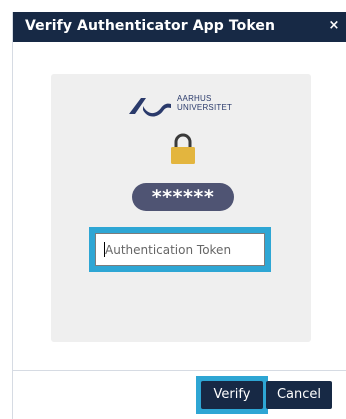 The image size is (346, 419). What do you see at coordinates (183, 148) in the screenshot?
I see `padlock-icon` at bounding box center [183, 148].